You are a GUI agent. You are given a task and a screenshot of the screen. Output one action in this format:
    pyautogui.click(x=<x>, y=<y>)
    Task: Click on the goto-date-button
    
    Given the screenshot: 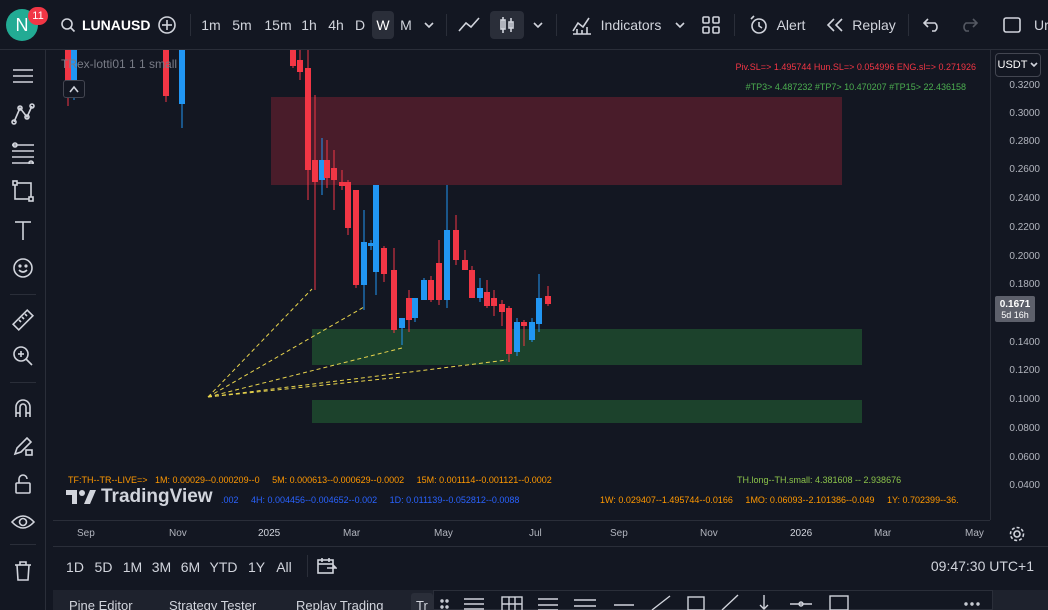 What is the action you would take?
    pyautogui.click(x=327, y=566)
    